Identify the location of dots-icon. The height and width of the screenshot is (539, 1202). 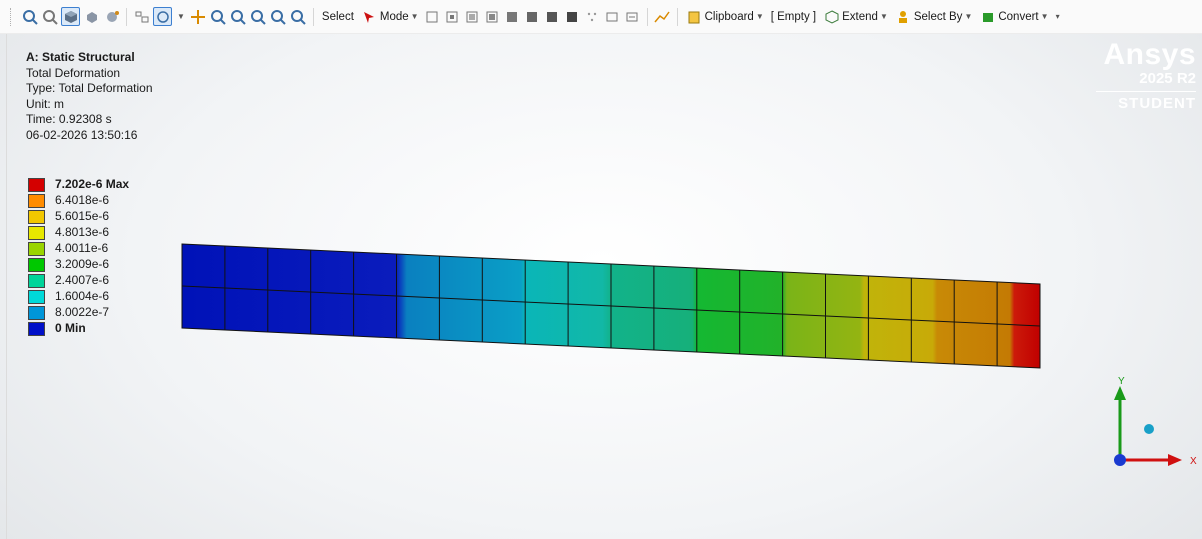
(592, 16).